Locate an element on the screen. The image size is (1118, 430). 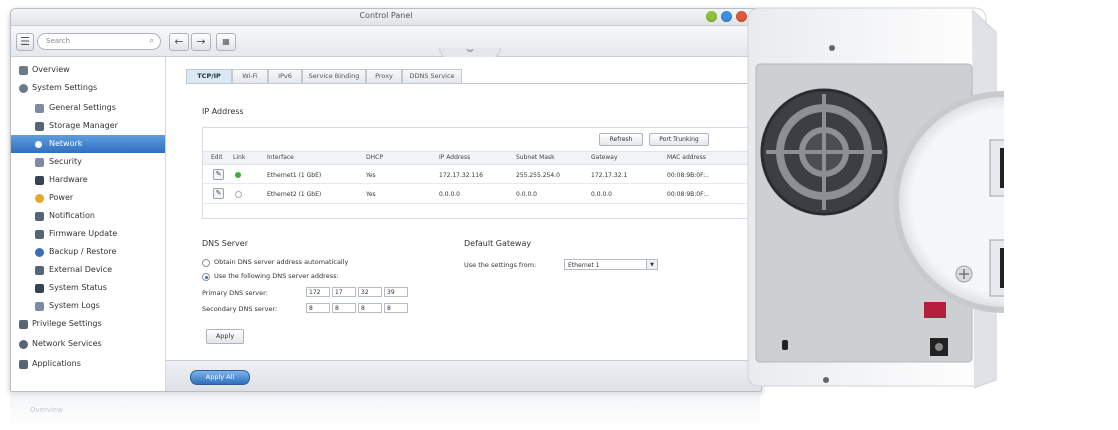
sidebar-item-system-status: System Status is located at coordinates (88, 288).